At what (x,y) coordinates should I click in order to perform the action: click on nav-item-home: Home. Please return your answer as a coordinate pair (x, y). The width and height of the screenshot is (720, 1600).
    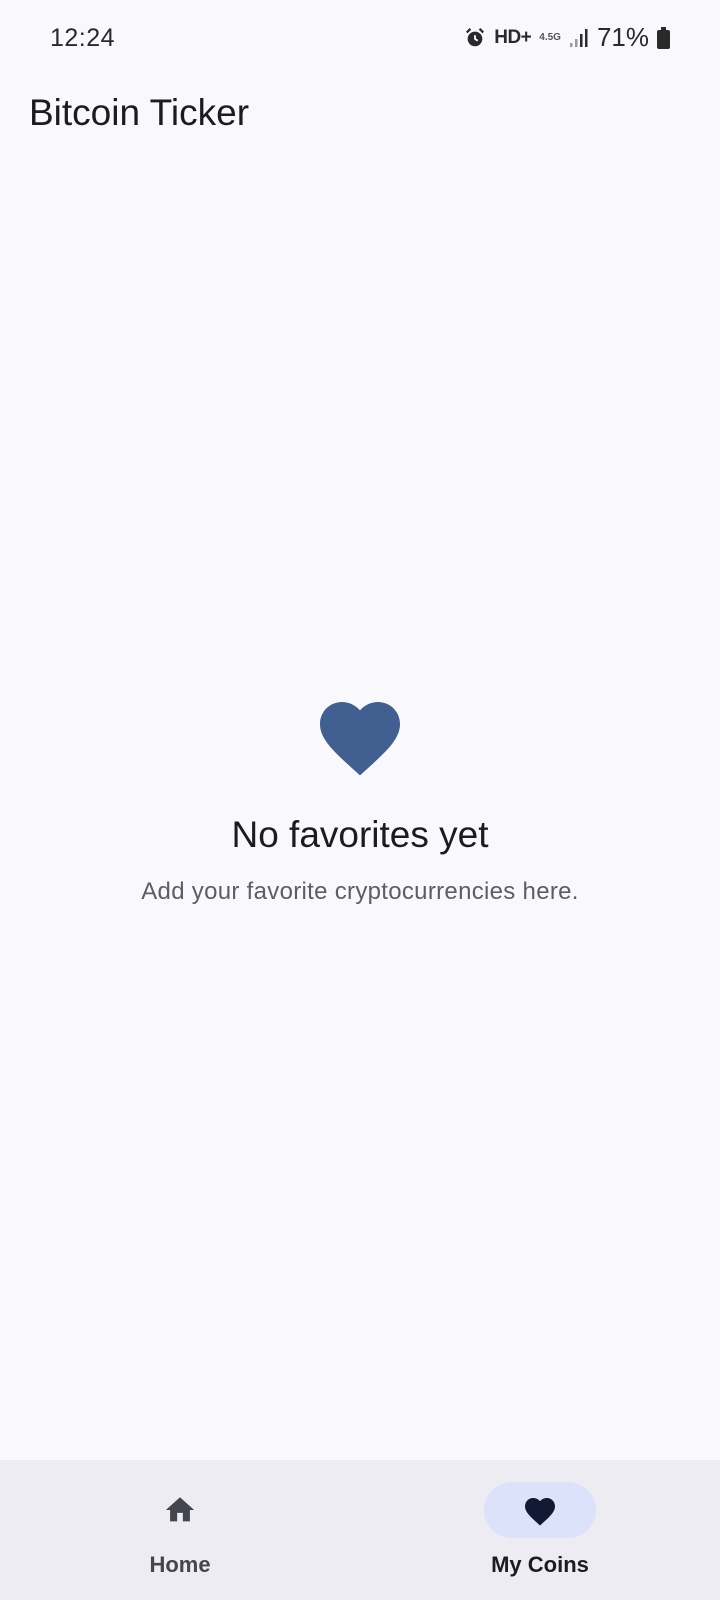
    Looking at the image, I should click on (180, 1530).